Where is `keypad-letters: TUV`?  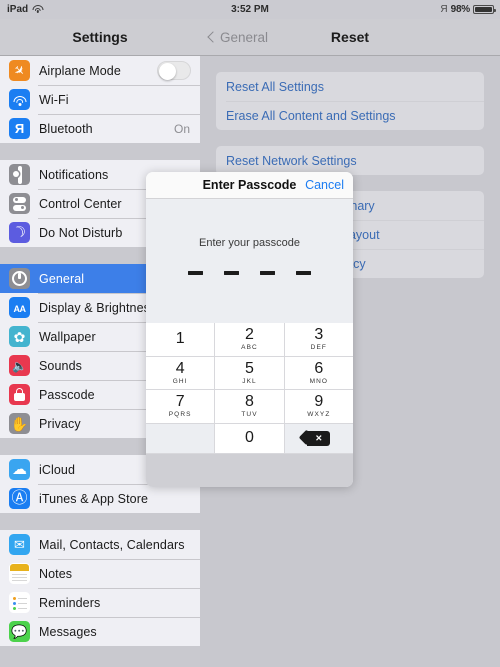
keypad-letters: TUV is located at coordinates (249, 415).